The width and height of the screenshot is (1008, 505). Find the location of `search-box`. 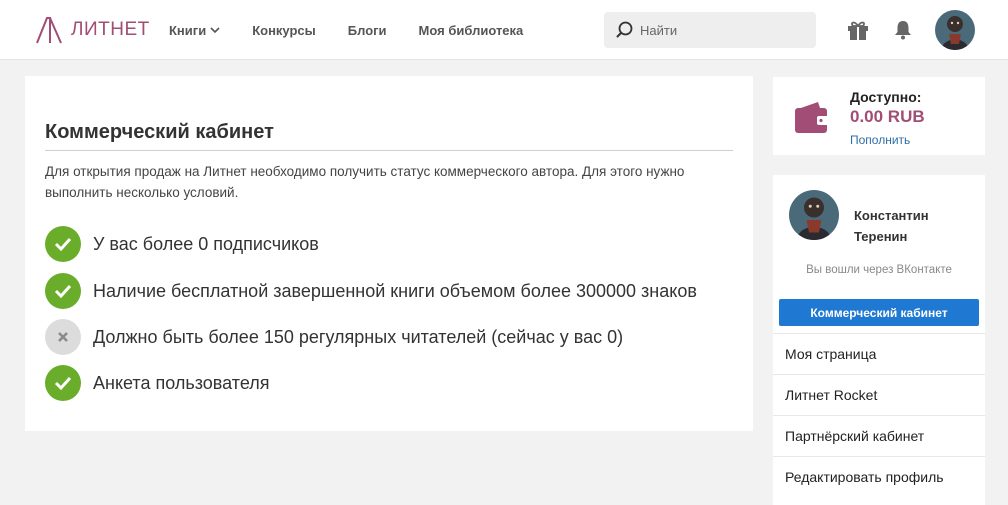

search-box is located at coordinates (710, 30).